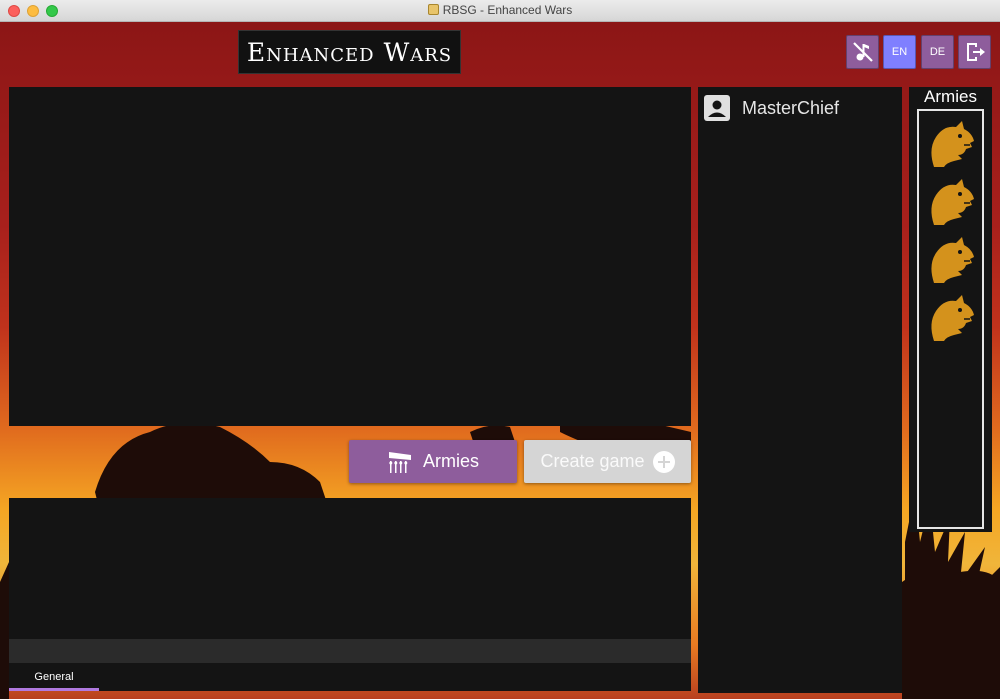 This screenshot has width=1000, height=699. I want to click on language-en-button: EN, so click(899, 52).